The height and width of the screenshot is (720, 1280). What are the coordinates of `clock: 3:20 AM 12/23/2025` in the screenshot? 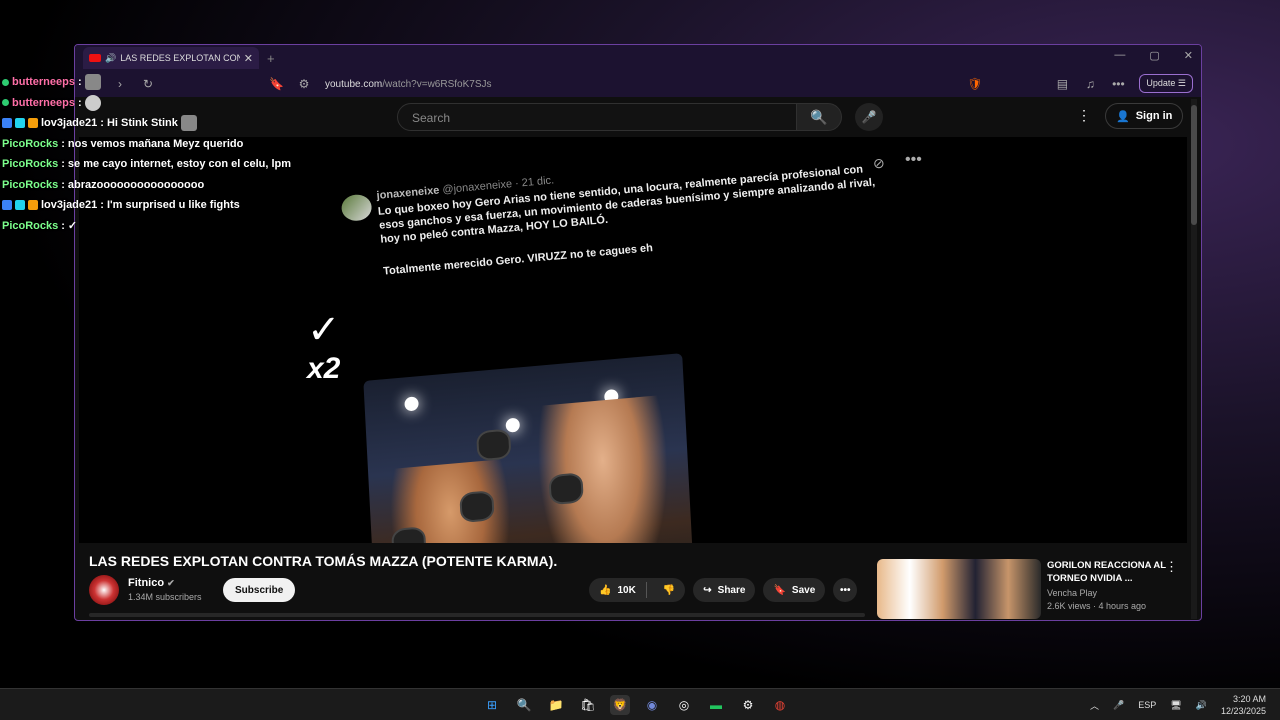 It's located at (1243, 705).